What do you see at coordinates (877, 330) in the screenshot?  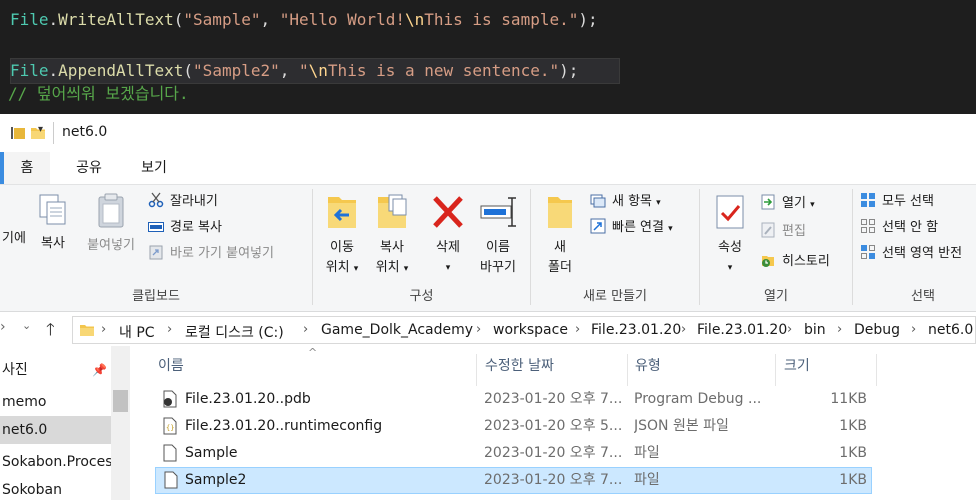 I see `breadcrumb-debug: Debug` at bounding box center [877, 330].